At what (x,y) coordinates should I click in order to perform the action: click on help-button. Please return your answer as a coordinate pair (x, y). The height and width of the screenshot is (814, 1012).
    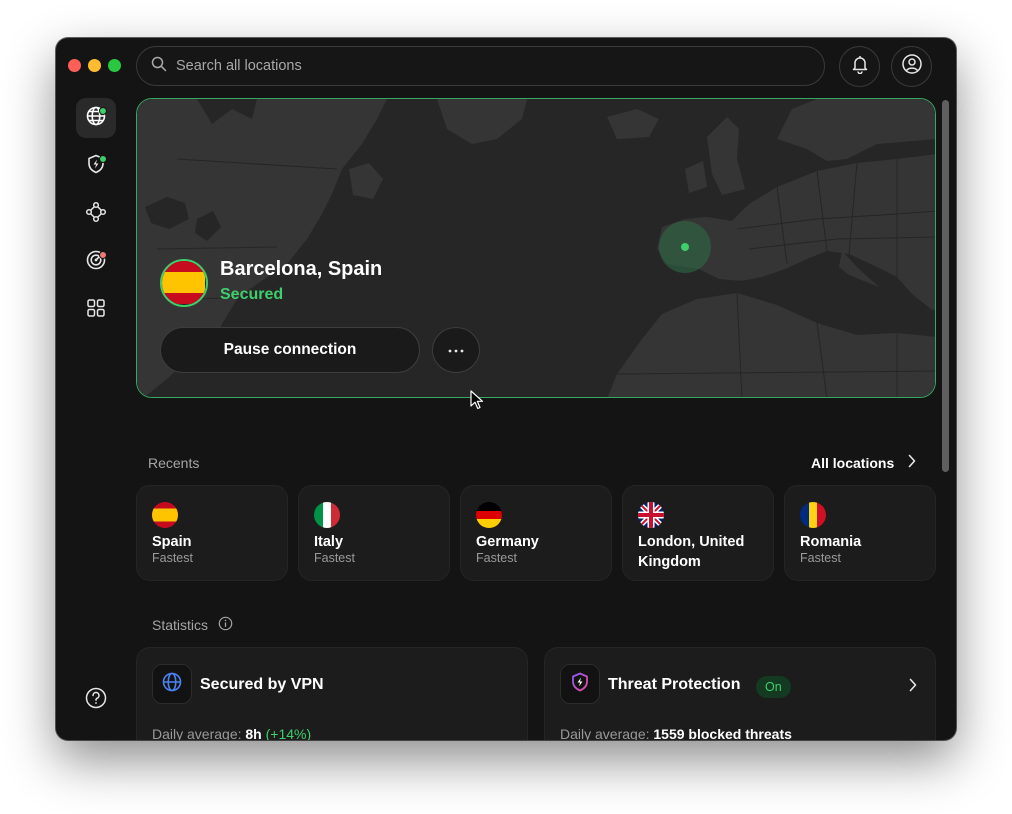
    Looking at the image, I should click on (96, 698).